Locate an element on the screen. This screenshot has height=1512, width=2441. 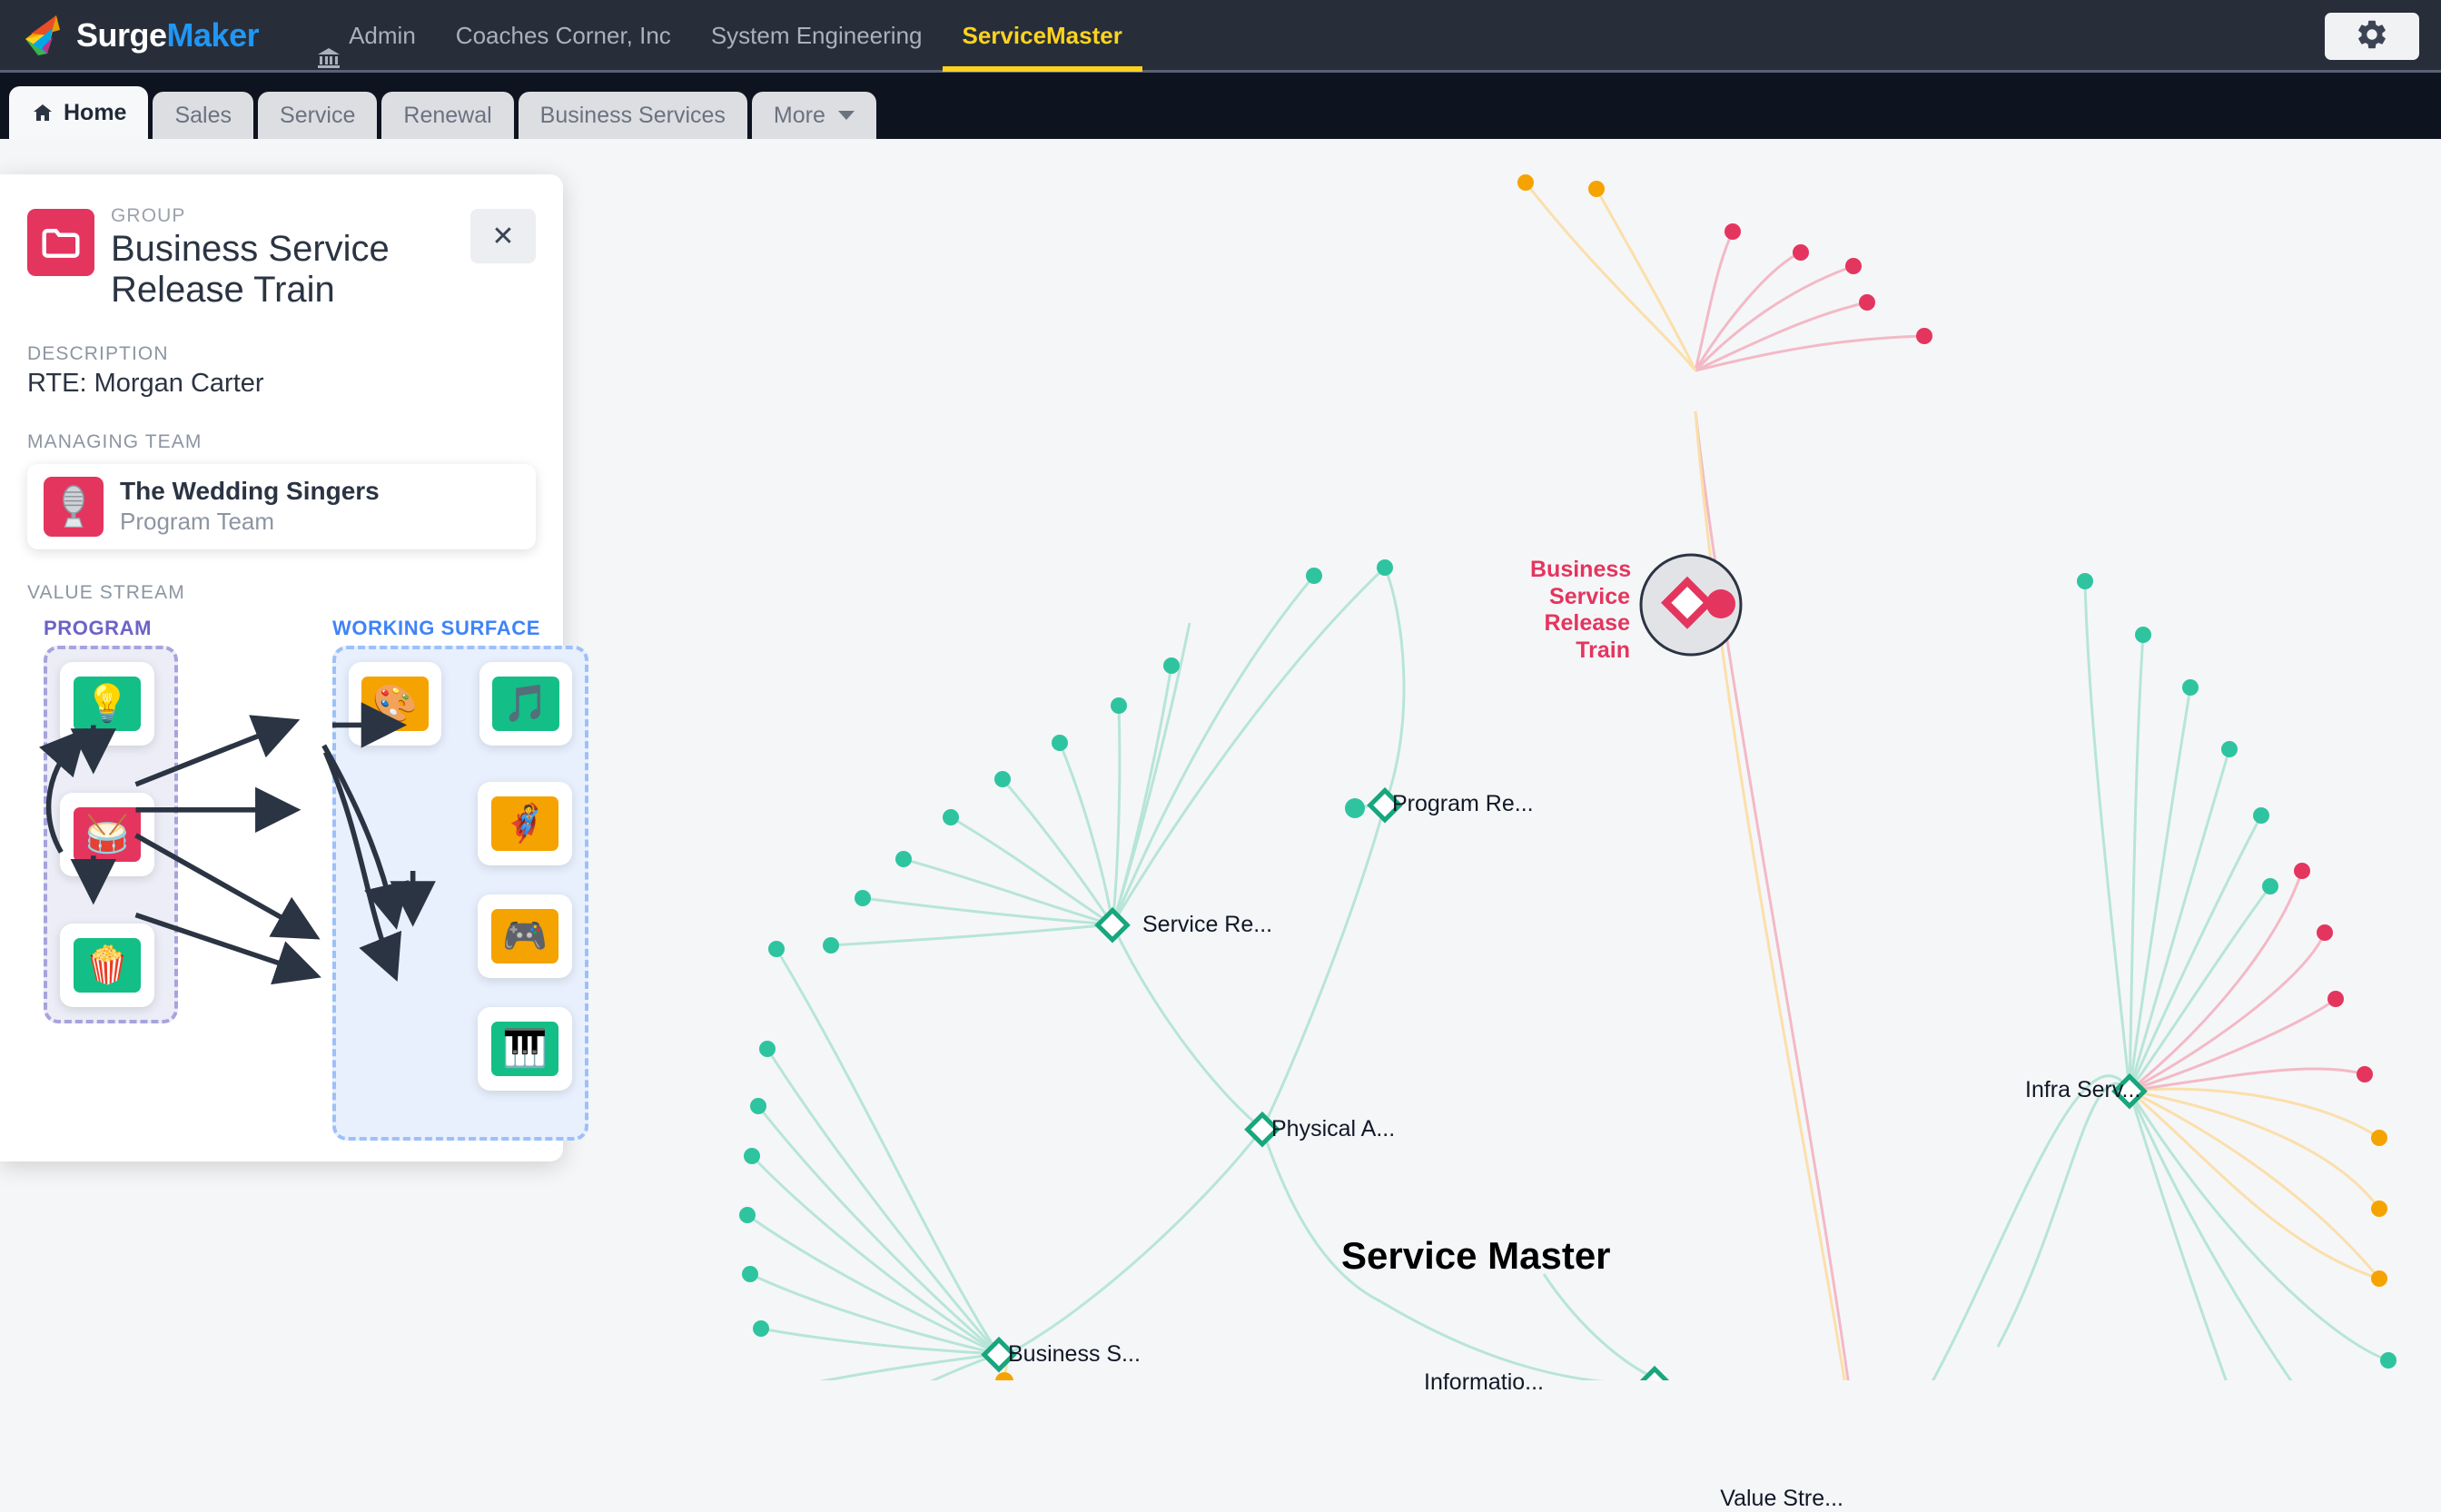
tab-label: Sales is located at coordinates (203, 115).